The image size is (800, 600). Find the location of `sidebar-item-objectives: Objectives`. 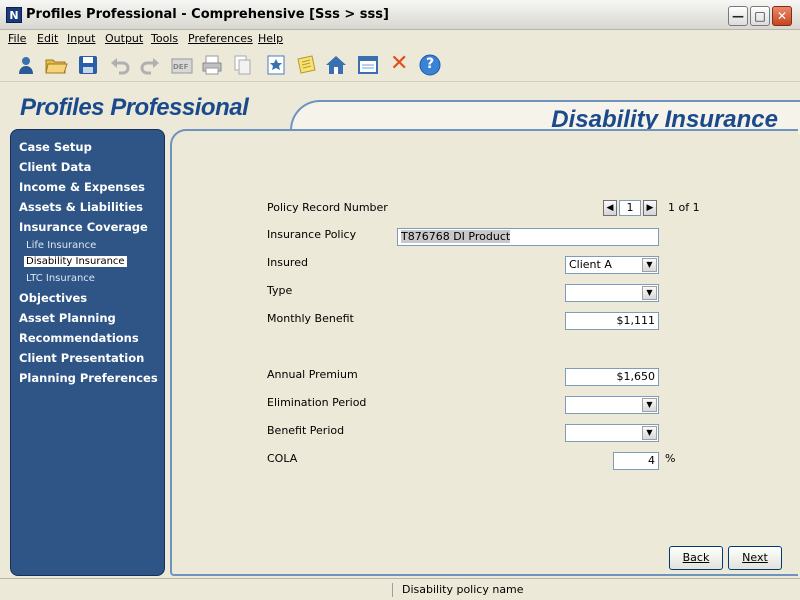

sidebar-item-objectives: Objectives is located at coordinates (53, 298).